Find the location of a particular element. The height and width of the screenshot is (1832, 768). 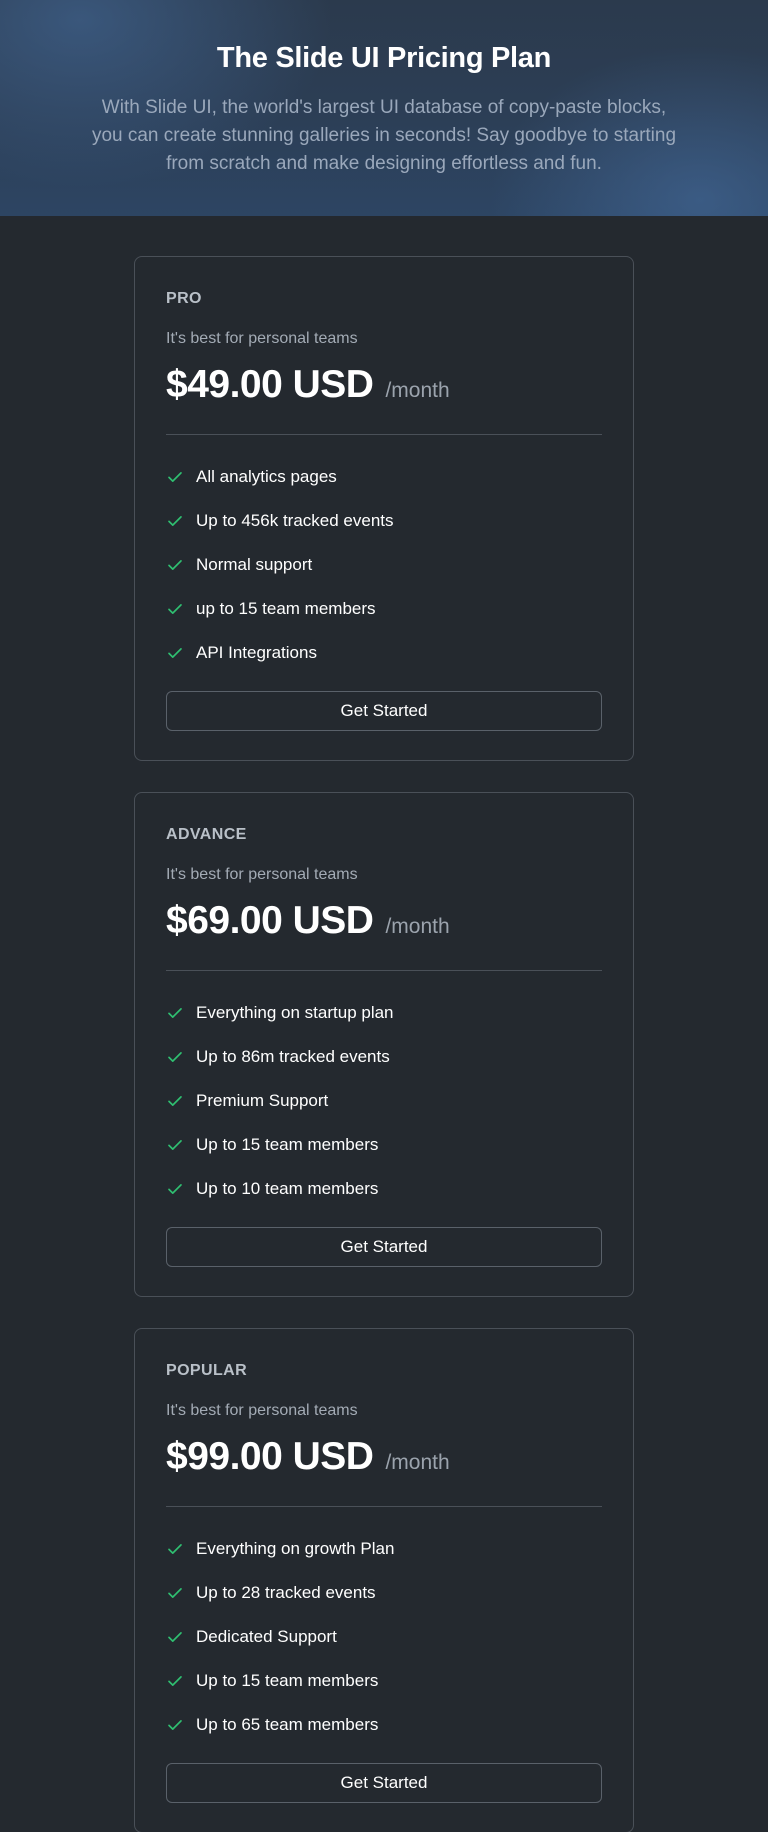

feature-item: Premium Support is located at coordinates (384, 1101).